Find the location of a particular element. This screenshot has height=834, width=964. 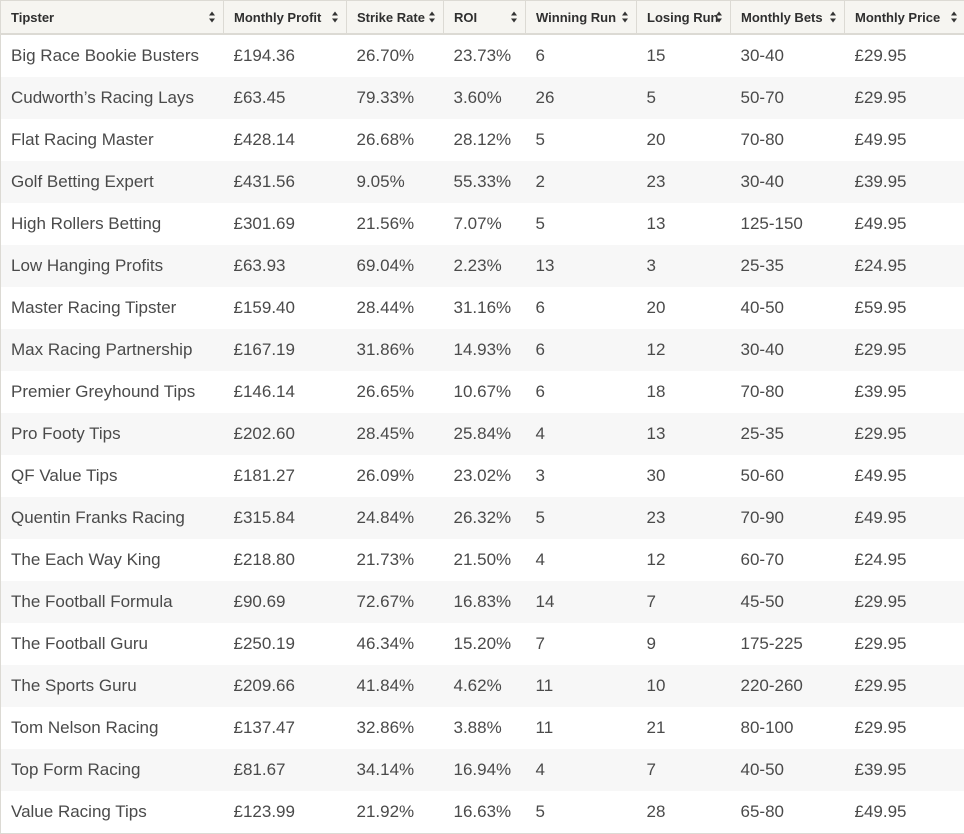

cell-strike-rate: 69.04% is located at coordinates (395, 266).